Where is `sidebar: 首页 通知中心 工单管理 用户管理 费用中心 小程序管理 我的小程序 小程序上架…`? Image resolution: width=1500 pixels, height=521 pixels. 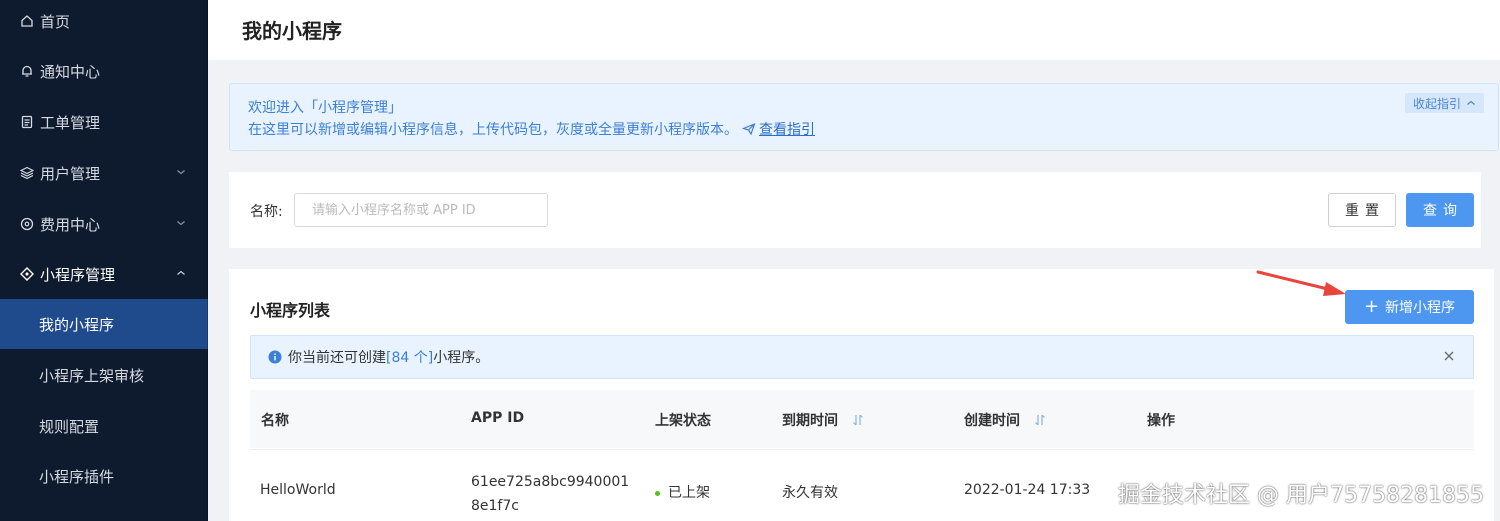
sidebar: 首页 通知中心 工单管理 用户管理 费用中心 小程序管理 我的小程序 小程序上架… is located at coordinates (104, 260).